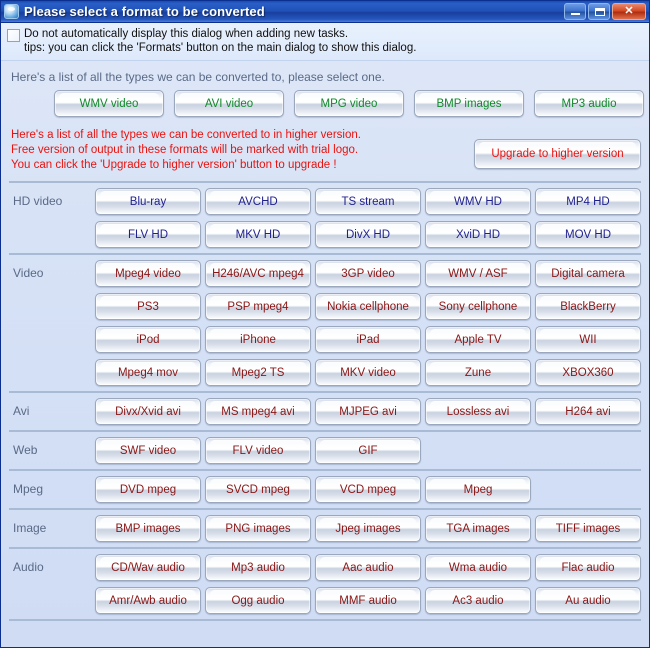  I want to click on format-button-apple-tv: Apple TV, so click(478, 339).